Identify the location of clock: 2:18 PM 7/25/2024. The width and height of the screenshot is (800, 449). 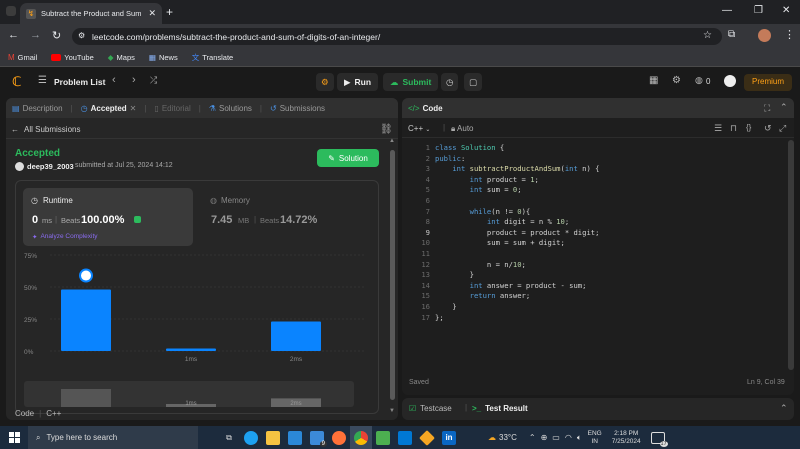
(626, 438).